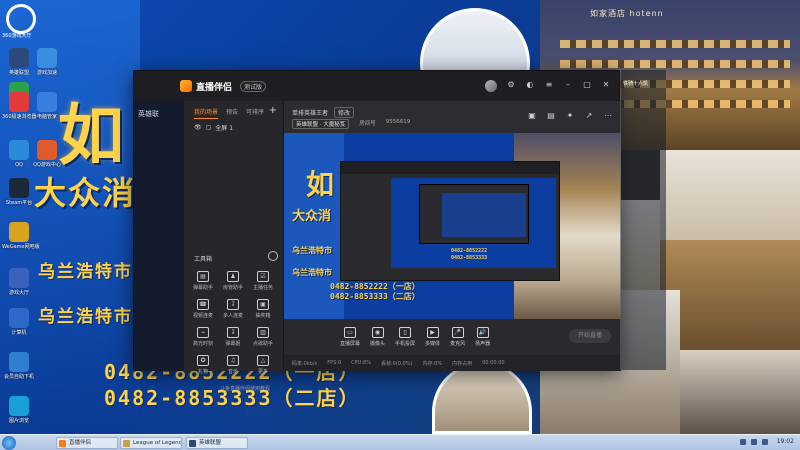 Image resolution: width=800 pixels, height=450 pixels. I want to click on edit-title-button: 修改, so click(344, 112).